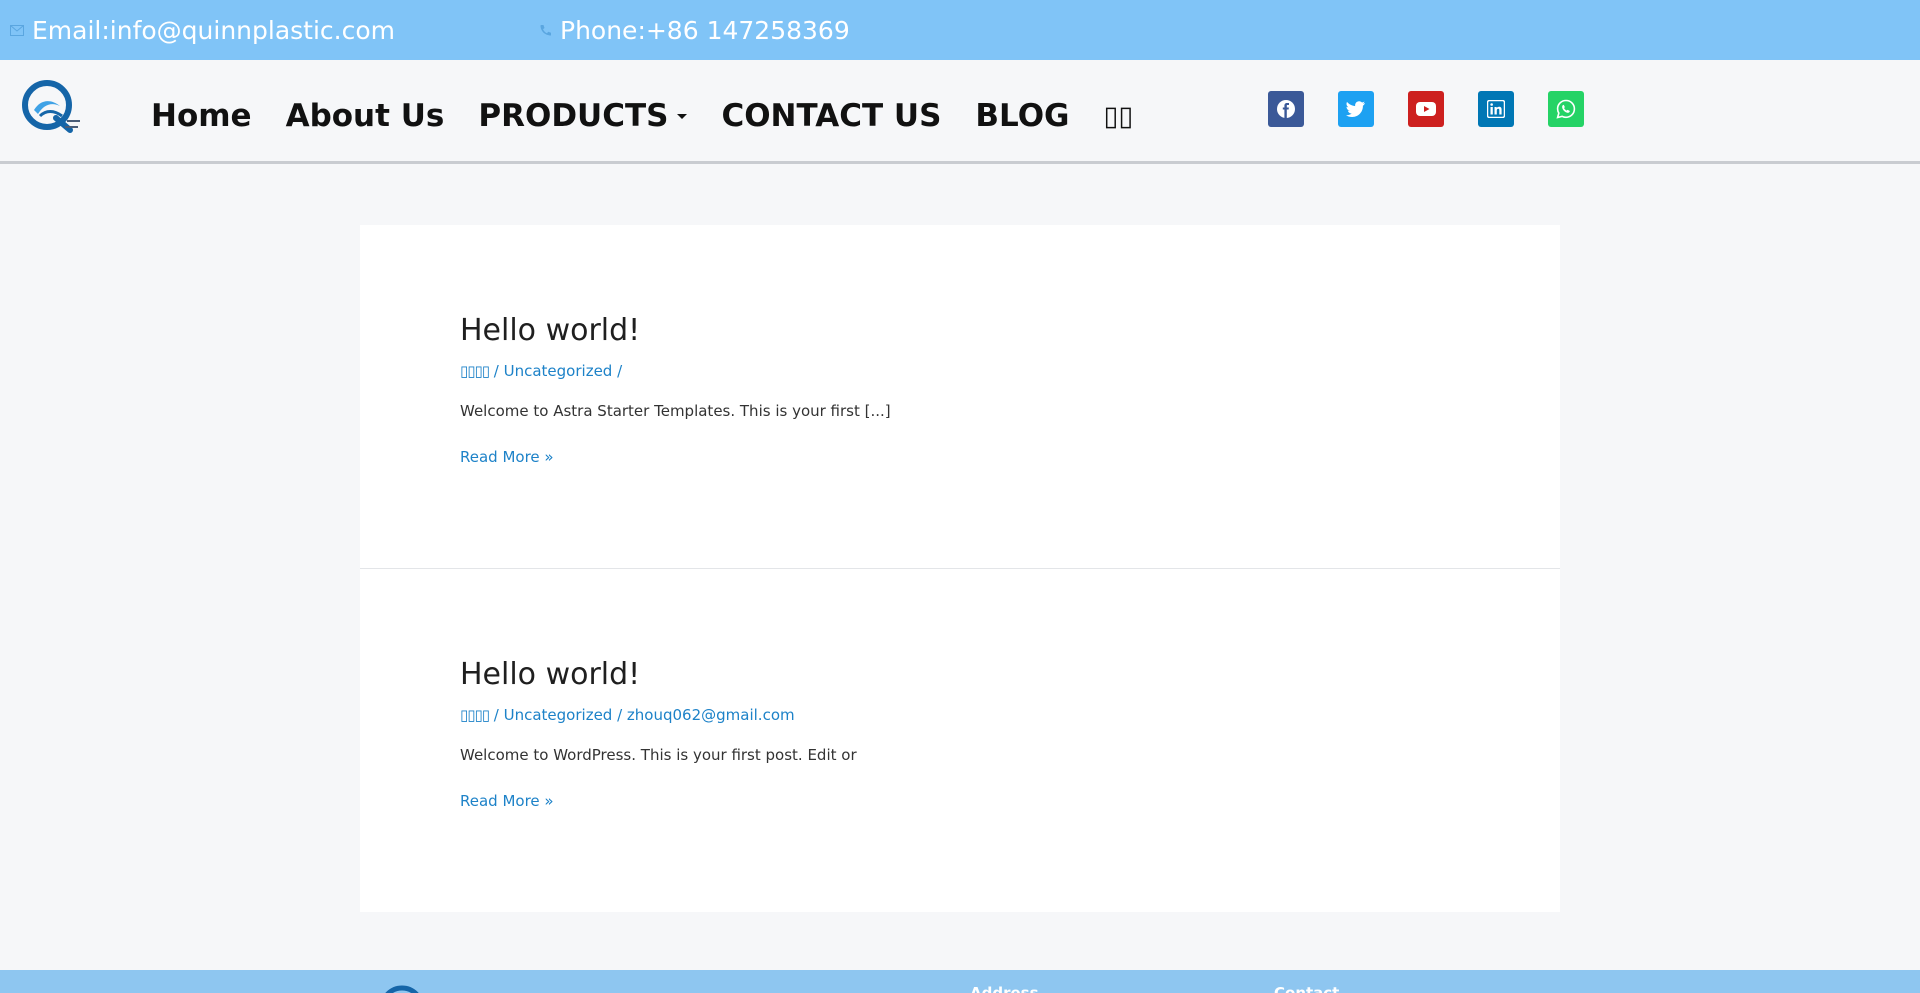  Describe the element at coordinates (1307, 988) in the screenshot. I see `footer-contact-heading: Contact` at that location.